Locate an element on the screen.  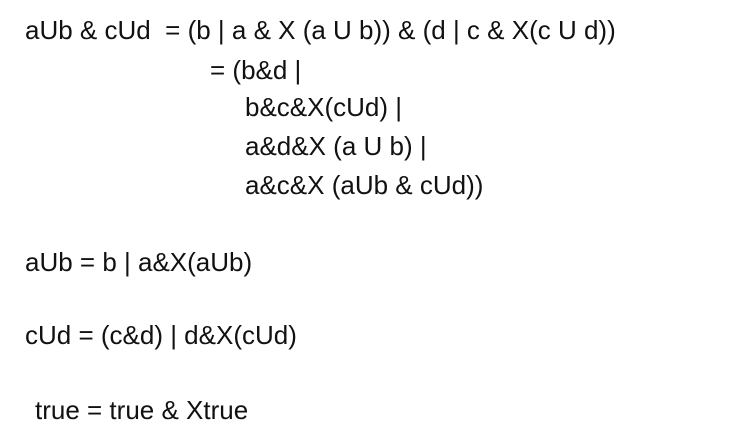
equation-line-7: cUd = (c&d) | d&X(cUd) is located at coordinates (161, 335).